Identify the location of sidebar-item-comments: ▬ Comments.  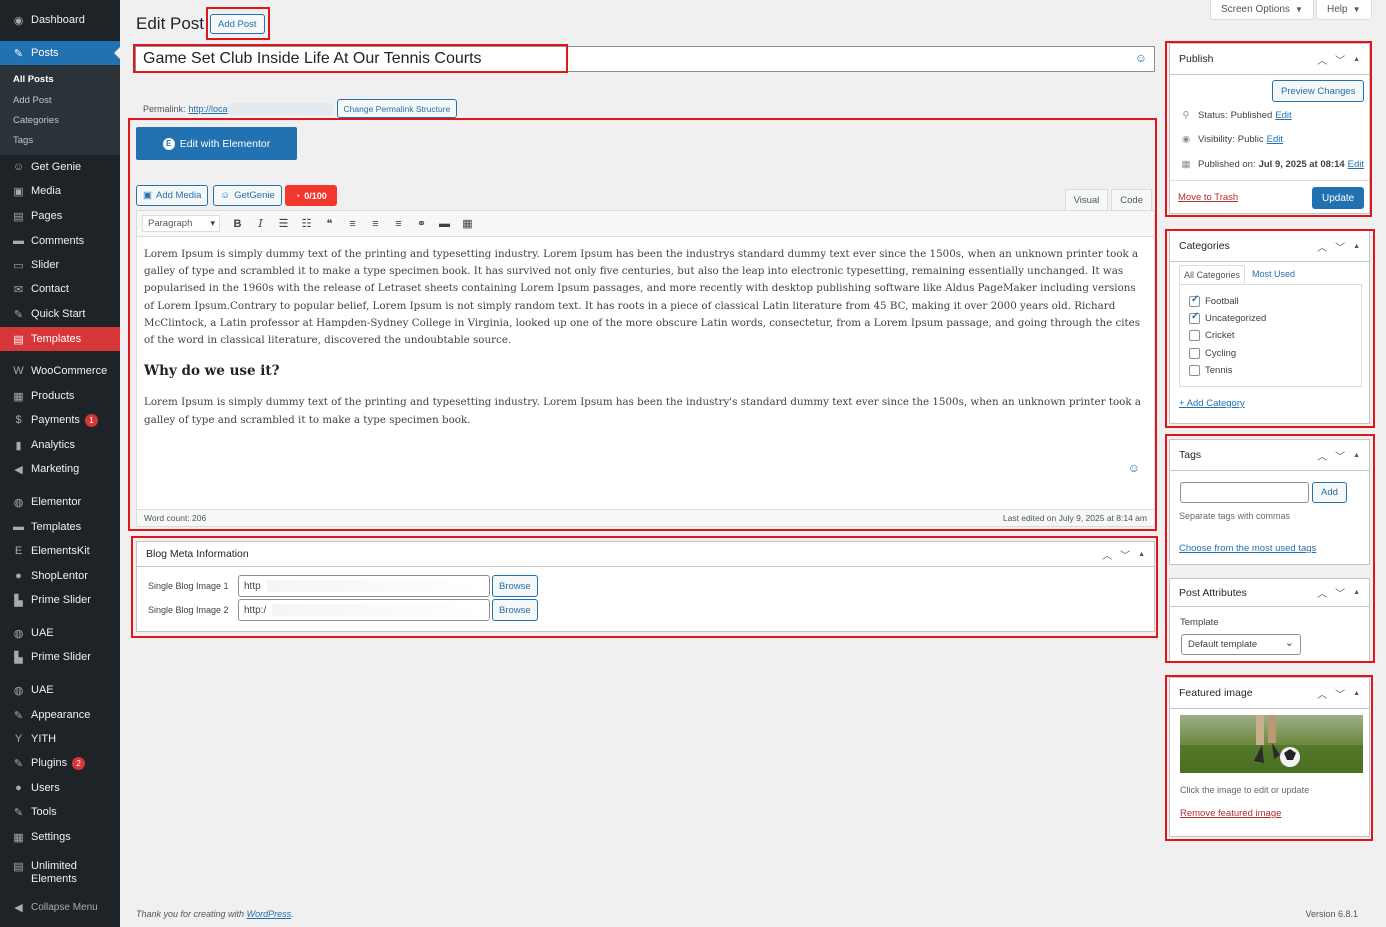
(60, 241).